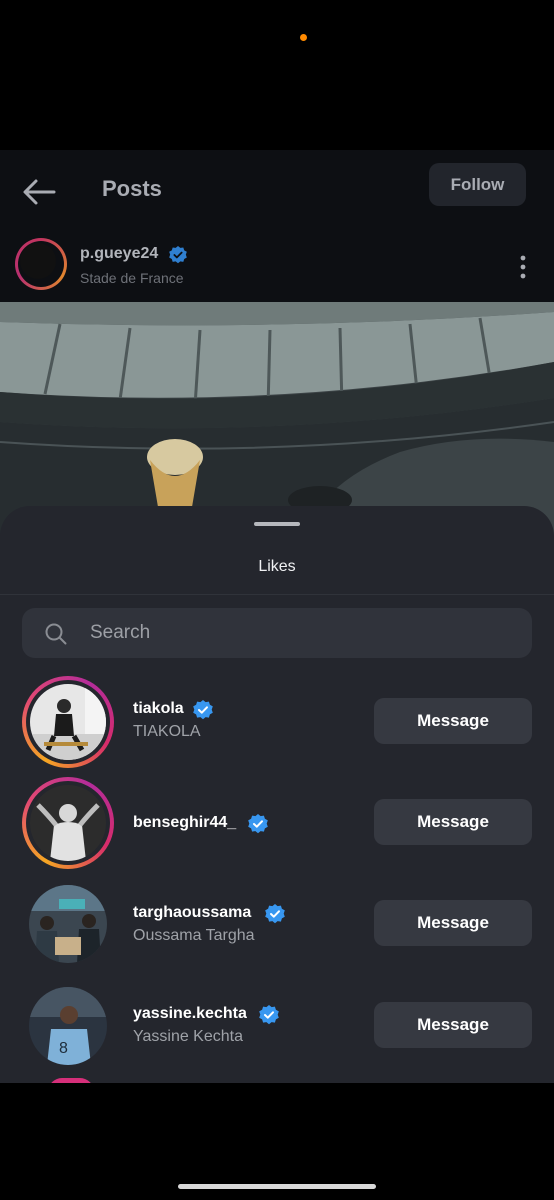 This screenshot has width=554, height=1200. I want to click on sheet-title: Likes, so click(277, 566).